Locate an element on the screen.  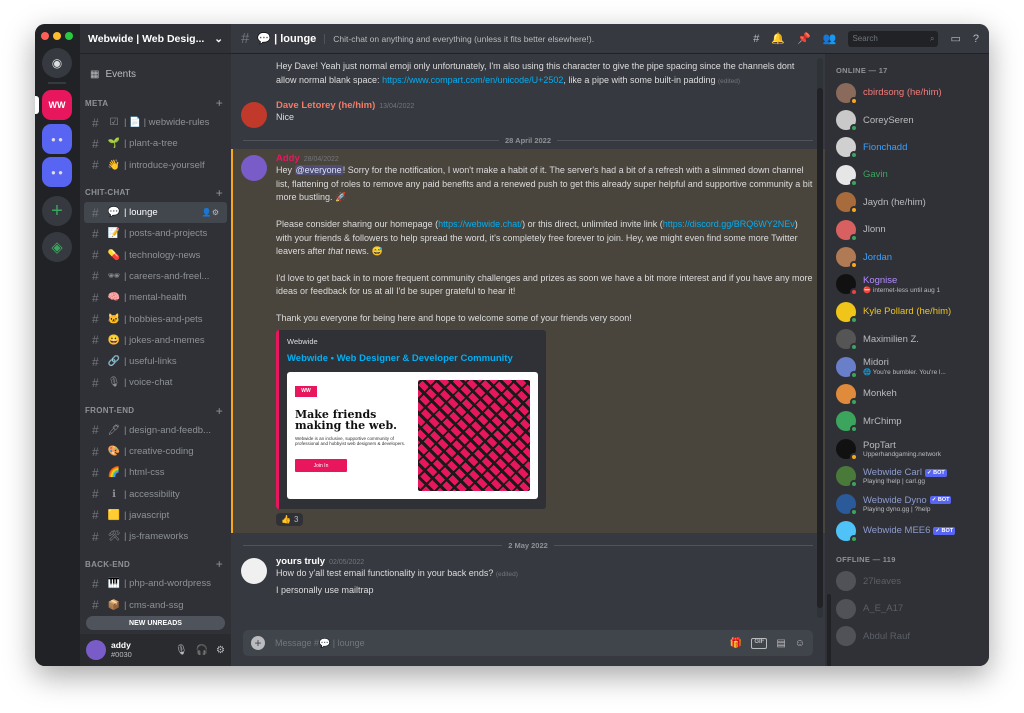
minimize-window-button is located at coordinates (57, 36).